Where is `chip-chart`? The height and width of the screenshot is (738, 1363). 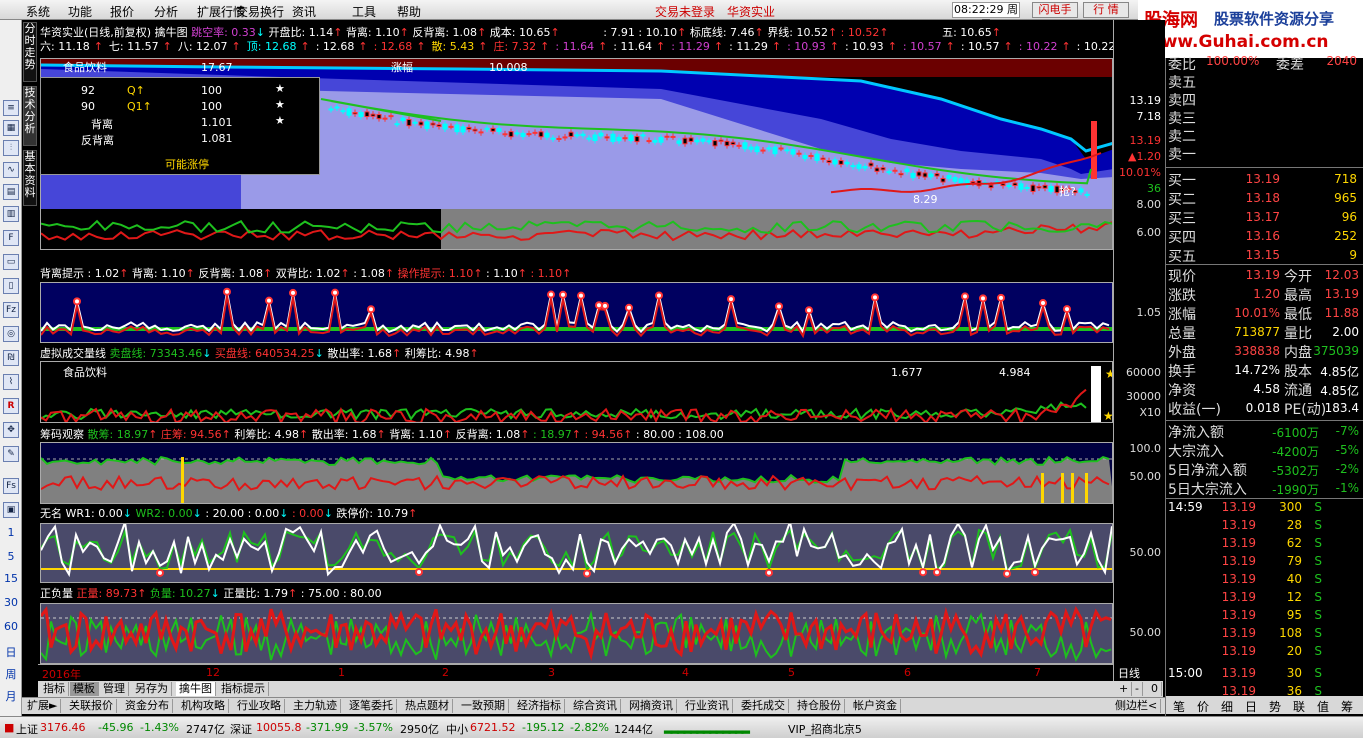 chip-chart is located at coordinates (576, 479).